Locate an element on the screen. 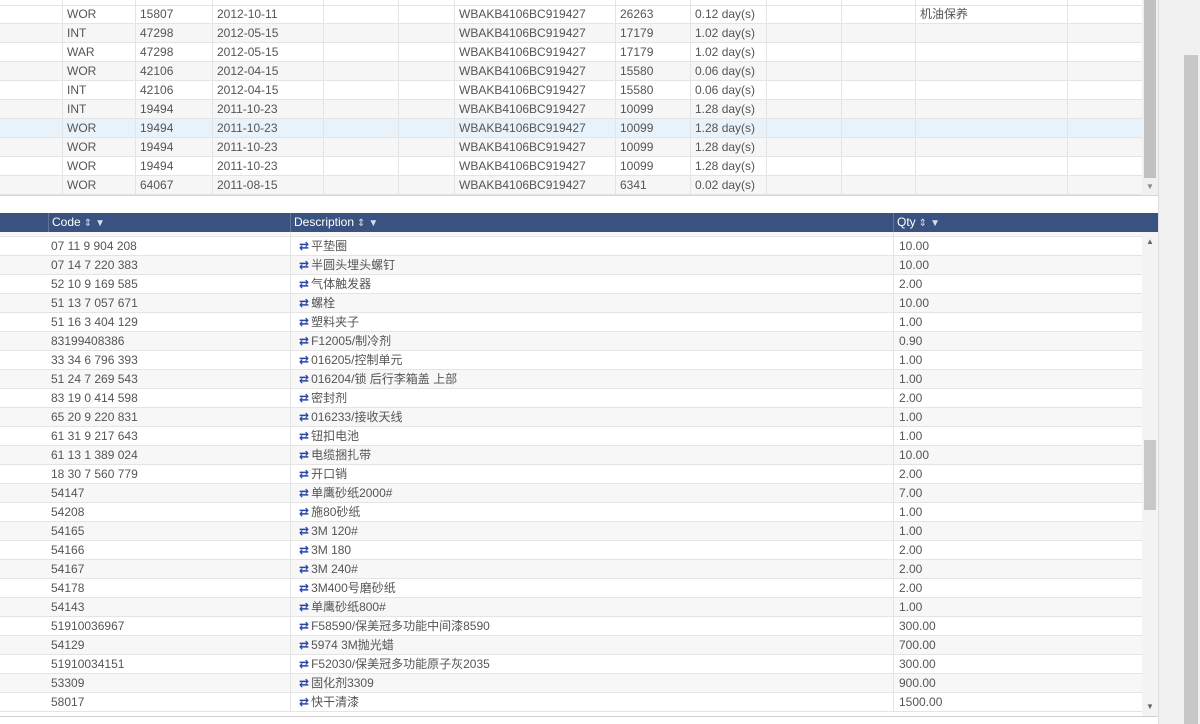  cell-qty: 1.00 is located at coordinates (1017, 360).